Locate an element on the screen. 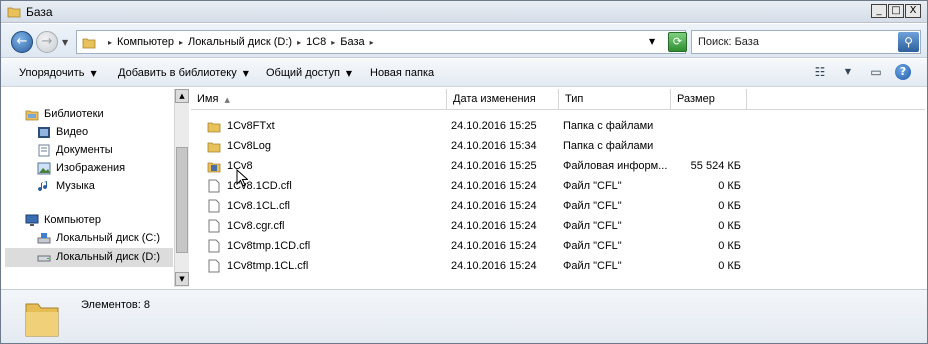 The height and width of the screenshot is (344, 928). column-header-size: Размер is located at coordinates (709, 99).